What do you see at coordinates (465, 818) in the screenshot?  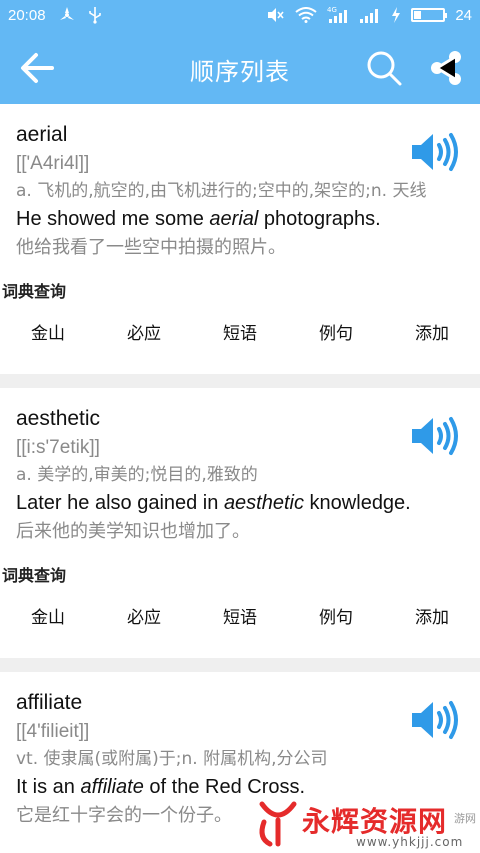 I see `watermark-small: 游网` at bounding box center [465, 818].